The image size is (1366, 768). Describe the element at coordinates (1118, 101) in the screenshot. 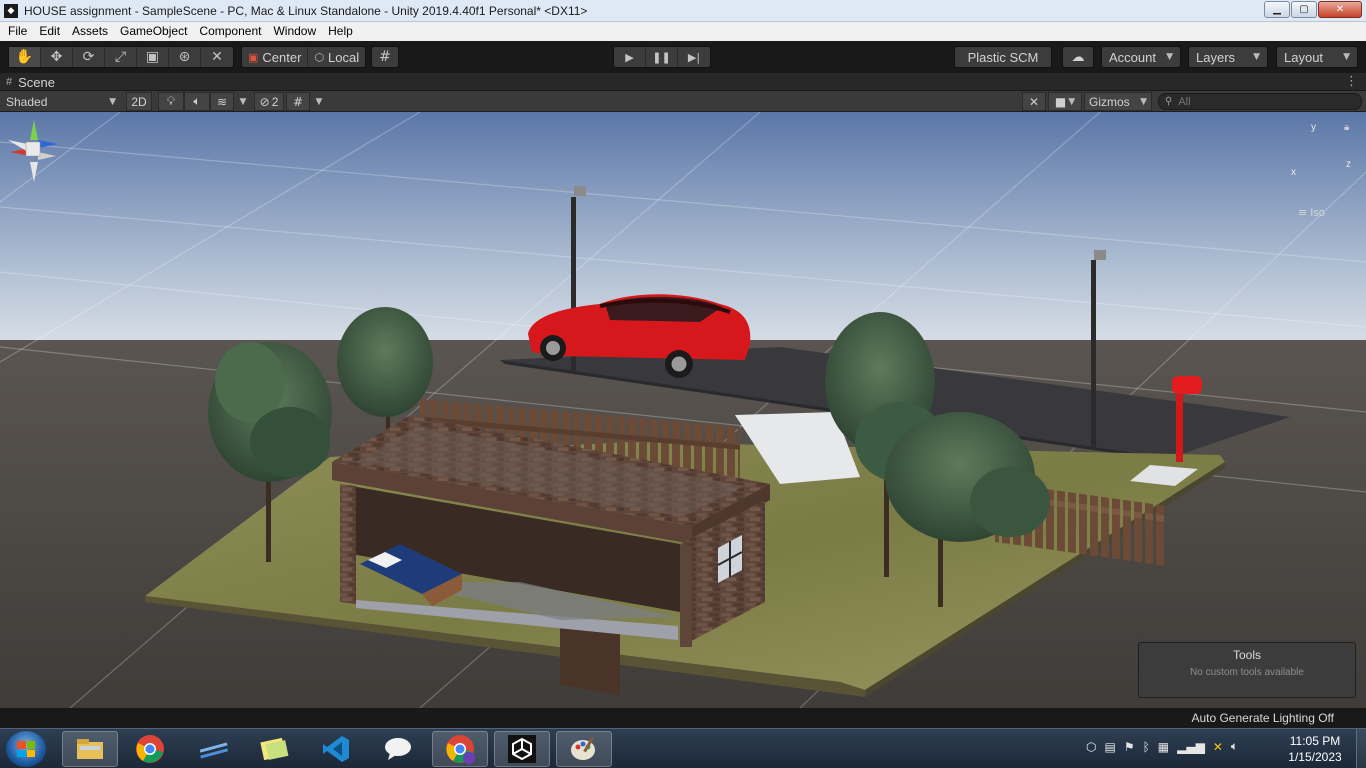

I see `gizmos-dropdown: Gizmos ▼` at that location.